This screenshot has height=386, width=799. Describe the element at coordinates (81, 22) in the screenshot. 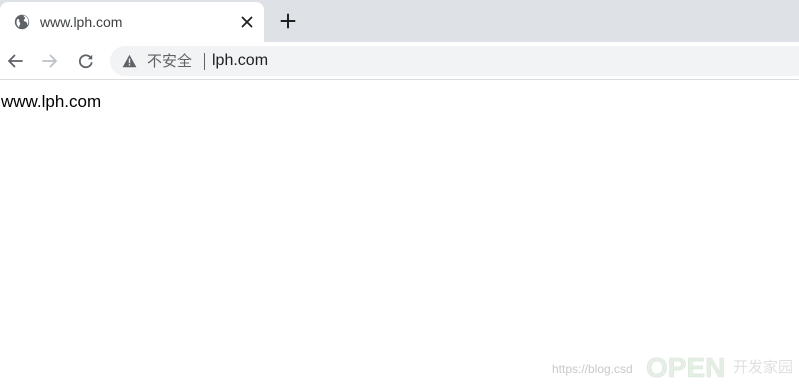

I see `tab-title: www.lph.com` at that location.